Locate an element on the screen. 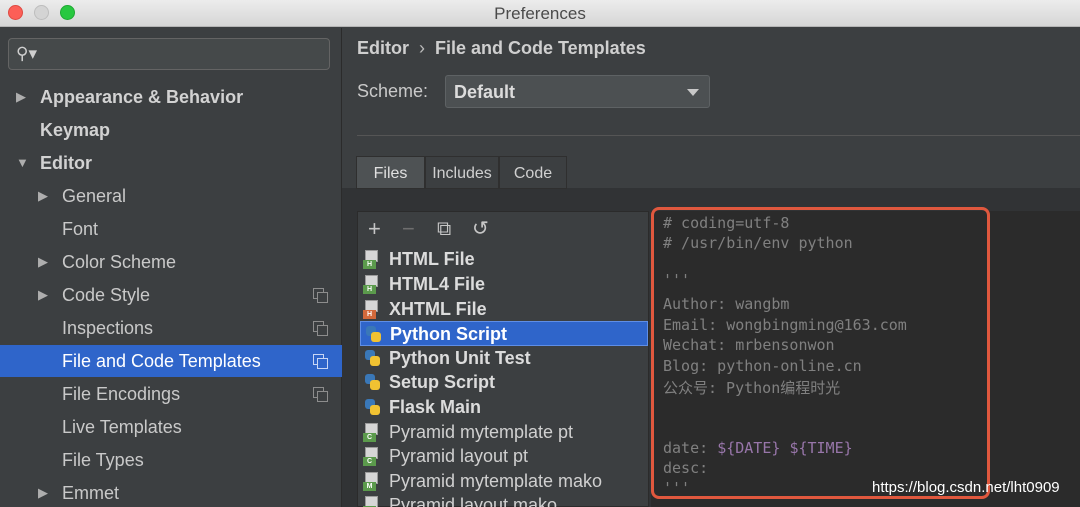 This screenshot has width=1080, height=507. list-item-pyramid-layout-pt: C Pyramid layout pt is located at coordinates (504, 456).